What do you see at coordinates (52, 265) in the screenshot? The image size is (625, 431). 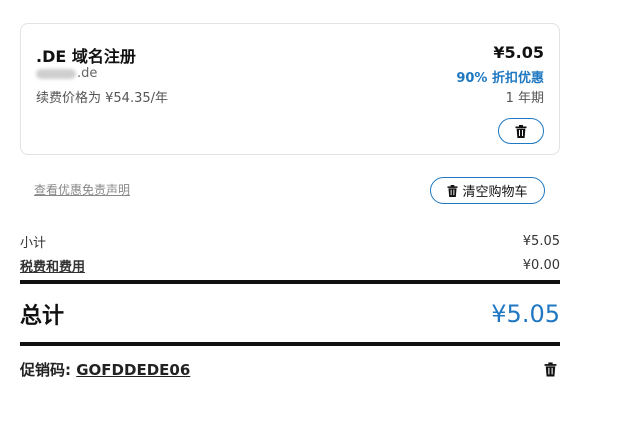 I see `taxes-and-fees-link: 税费和费用` at bounding box center [52, 265].